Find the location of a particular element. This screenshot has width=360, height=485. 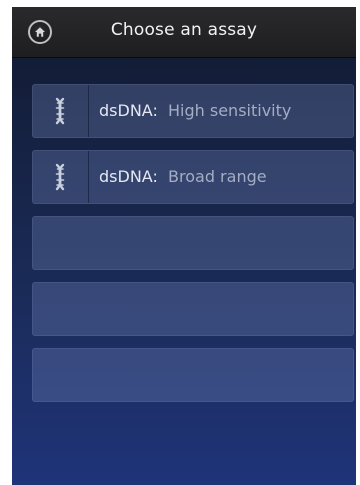

assay-name: Broad range is located at coordinates (217, 176).